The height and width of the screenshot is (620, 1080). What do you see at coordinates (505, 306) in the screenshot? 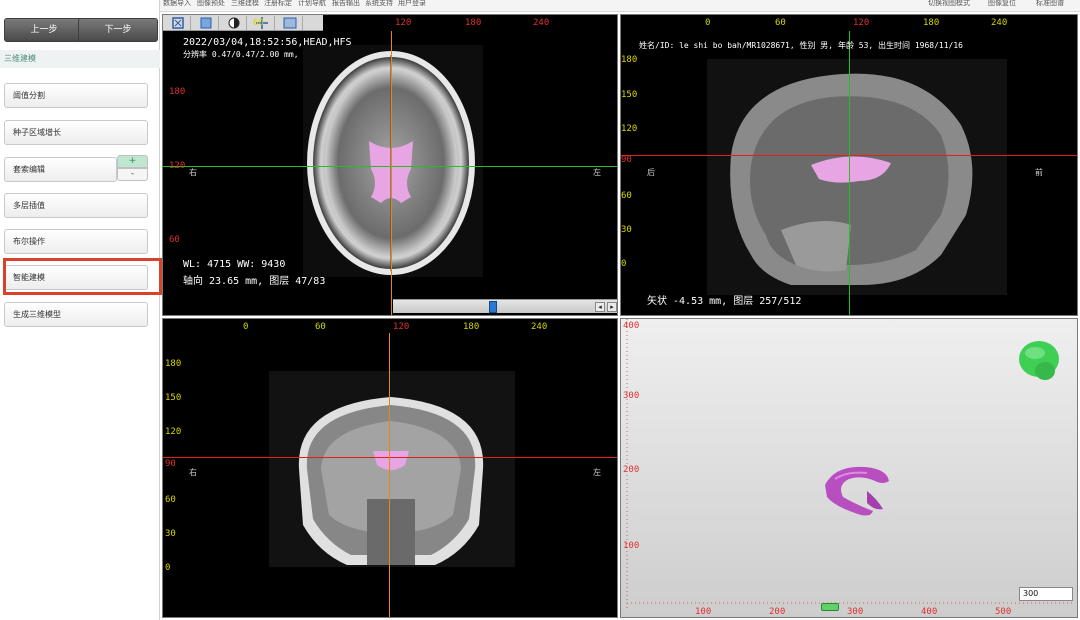
I see `slice-slider: ◂ ▸` at bounding box center [505, 306].